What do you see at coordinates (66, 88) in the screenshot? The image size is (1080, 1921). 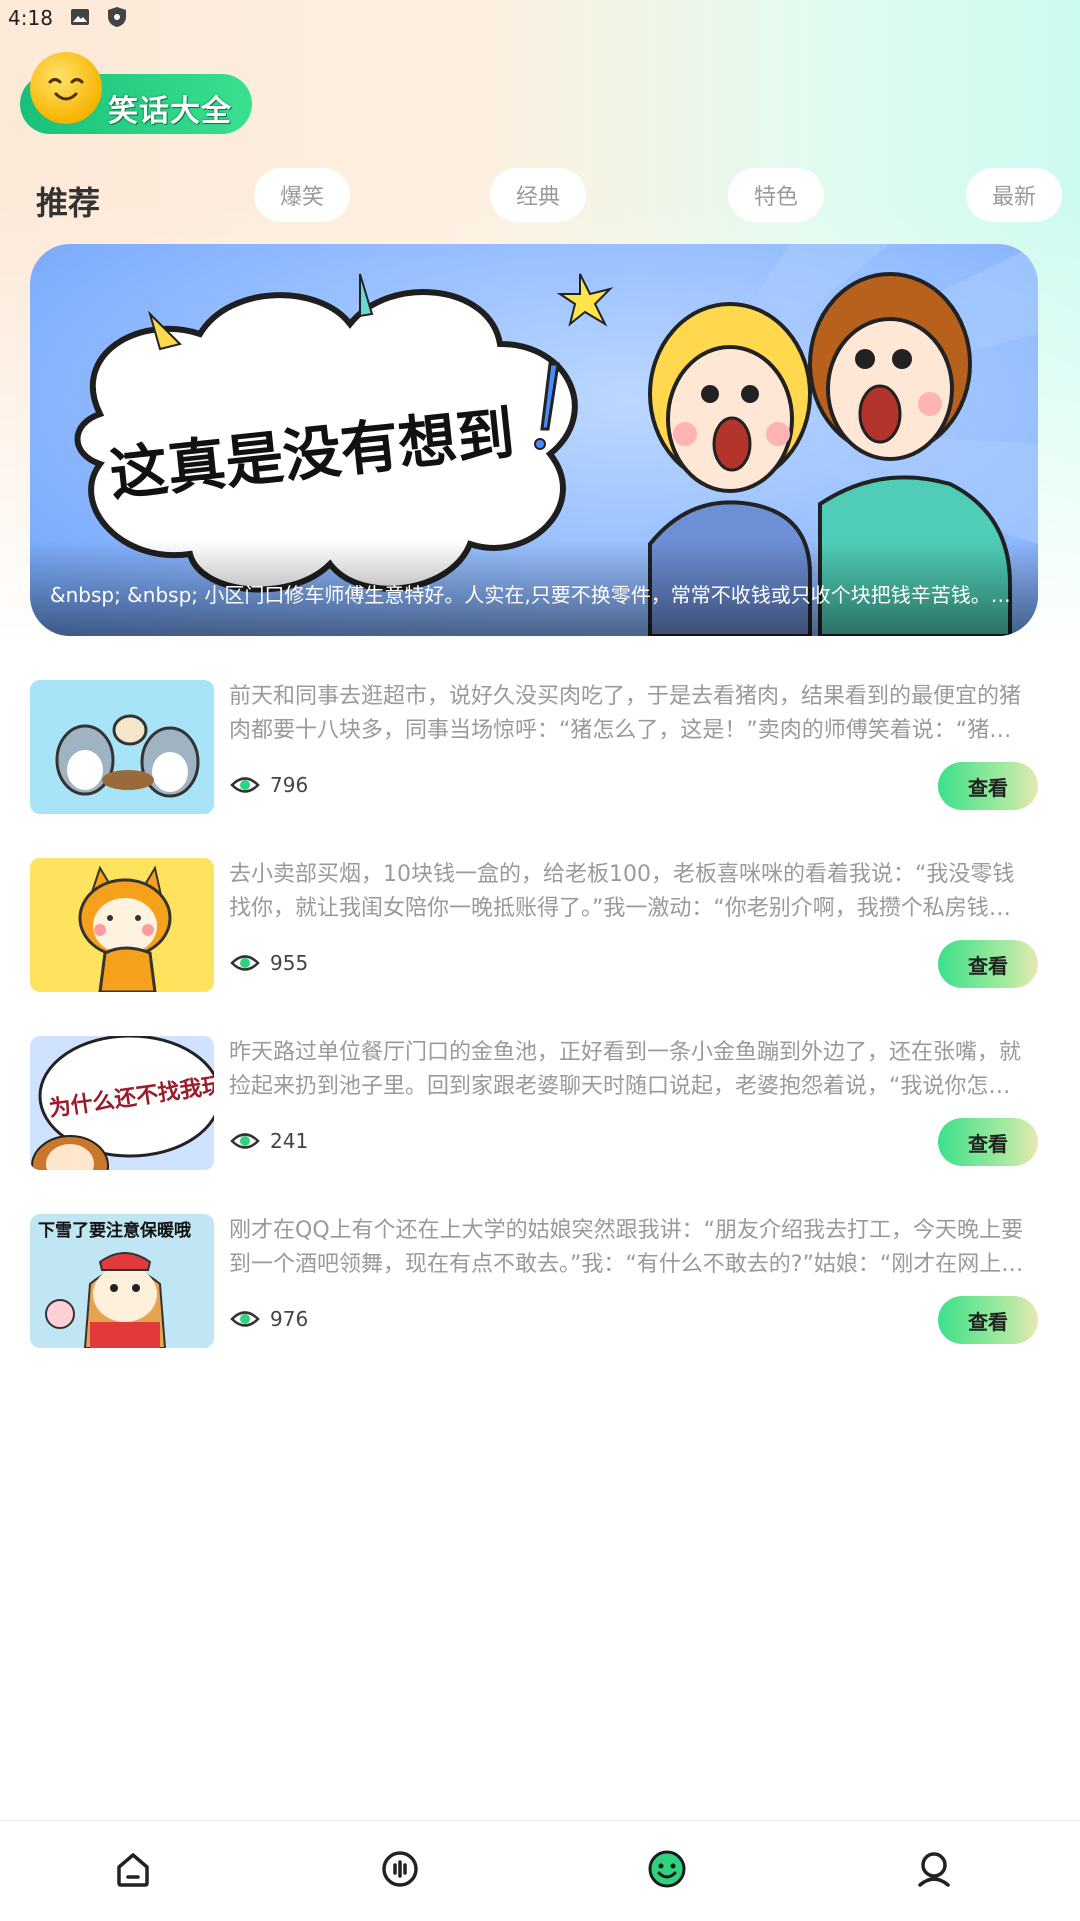 I see `smiley-face-icon` at bounding box center [66, 88].